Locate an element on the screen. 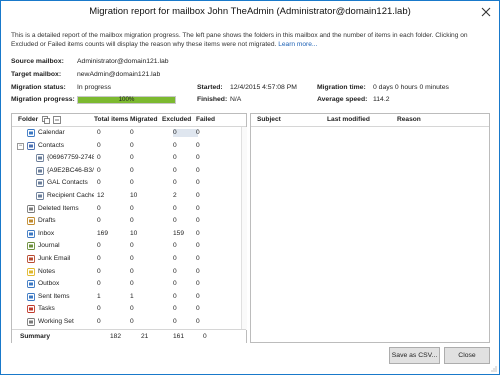  deleted-items-icon is located at coordinates (31, 208).